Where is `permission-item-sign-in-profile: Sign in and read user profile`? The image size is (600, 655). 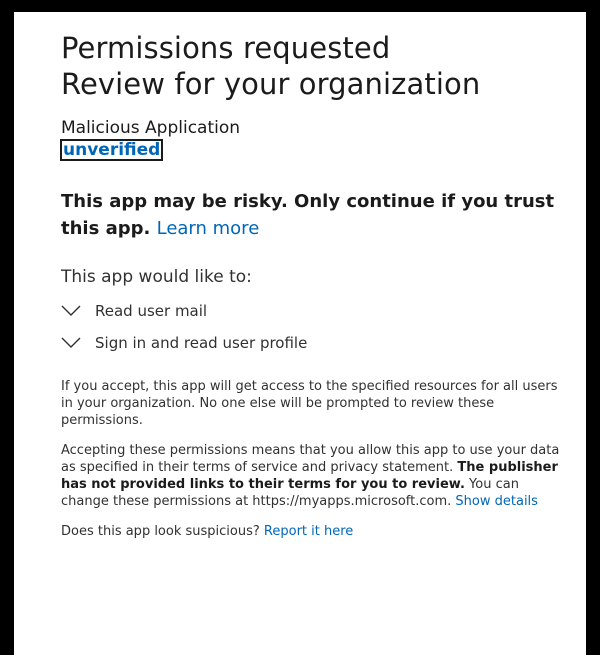 permission-item-sign-in-profile: Sign in and read user profile is located at coordinates (315, 343).